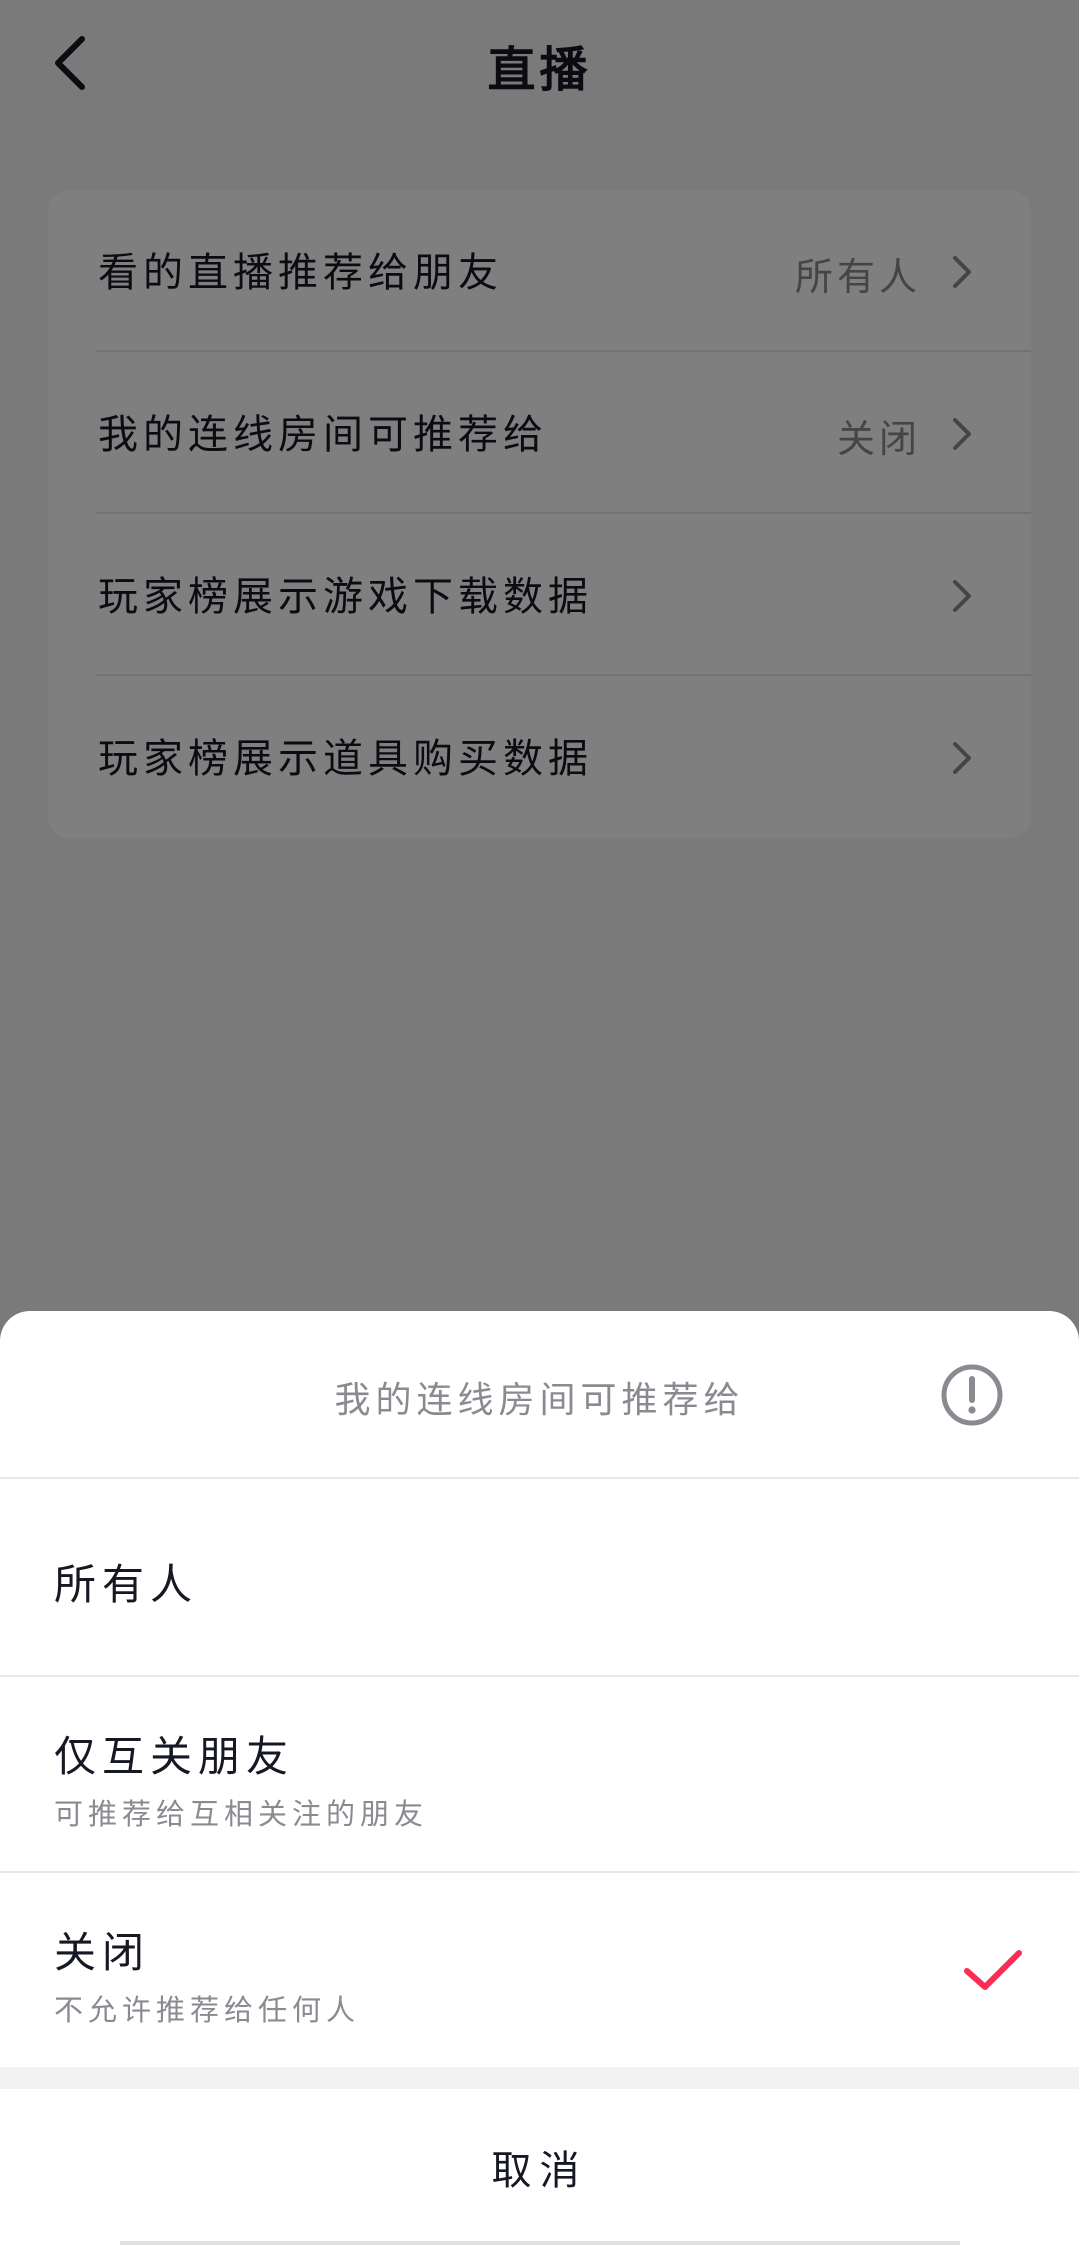 The image size is (1079, 2245). I want to click on option-label: 关闭, so click(102, 1952).